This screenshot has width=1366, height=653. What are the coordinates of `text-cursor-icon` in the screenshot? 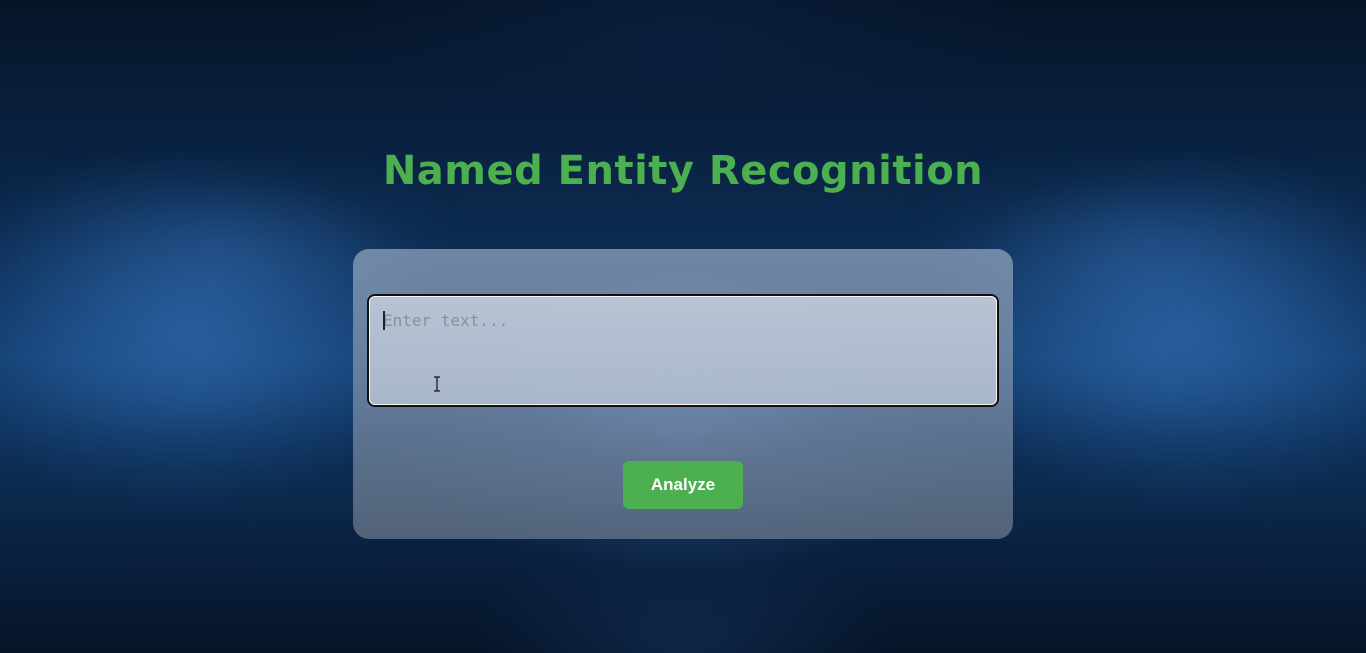 It's located at (437, 384).